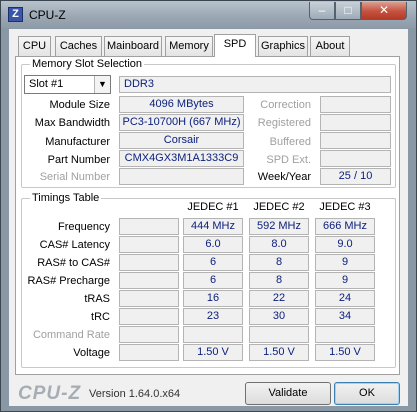 This screenshot has height=412, width=417. What do you see at coordinates (181, 122) in the screenshot?
I see `max-bandwidth-value: PC3-10700H (667 MHz)` at bounding box center [181, 122].